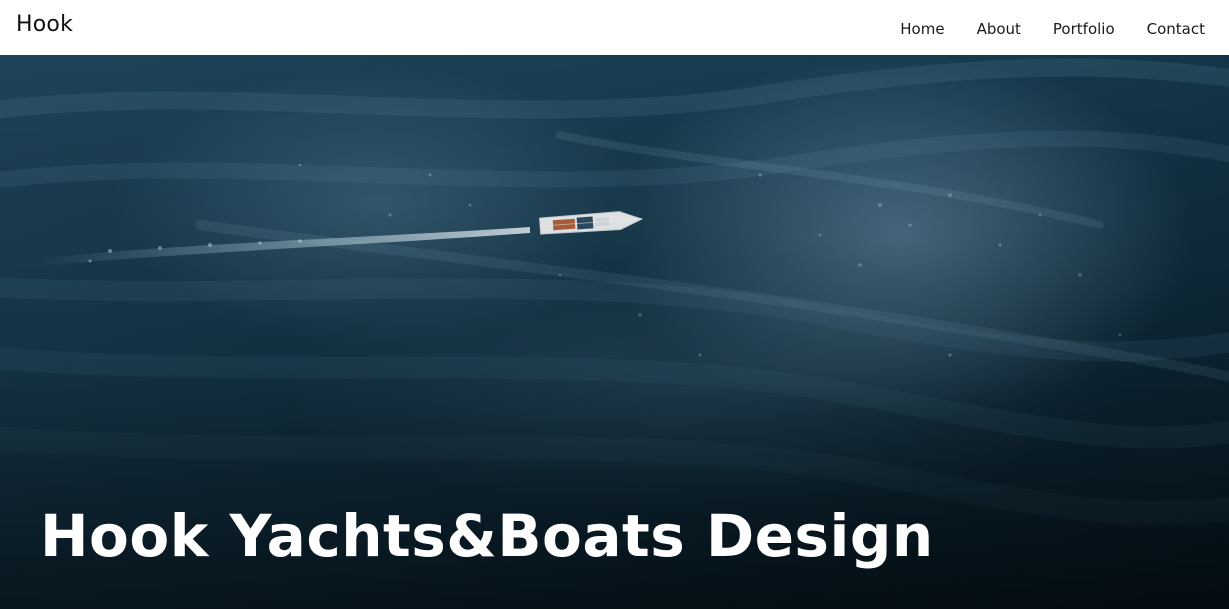 Image resolution: width=1229 pixels, height=609 pixels. I want to click on main-nav: Home About Portfolio Contact, so click(1052, 29).